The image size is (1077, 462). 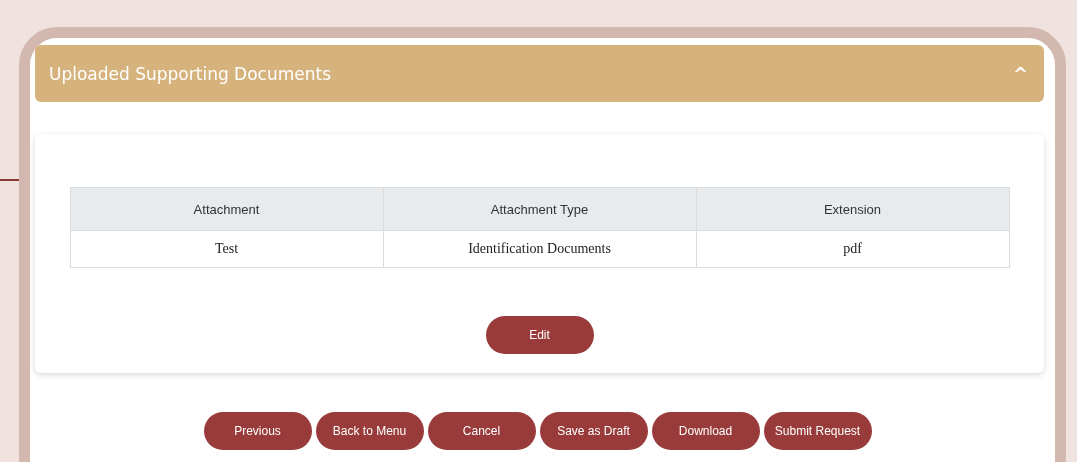 What do you see at coordinates (226, 209) in the screenshot?
I see `column-header: Attachment` at bounding box center [226, 209].